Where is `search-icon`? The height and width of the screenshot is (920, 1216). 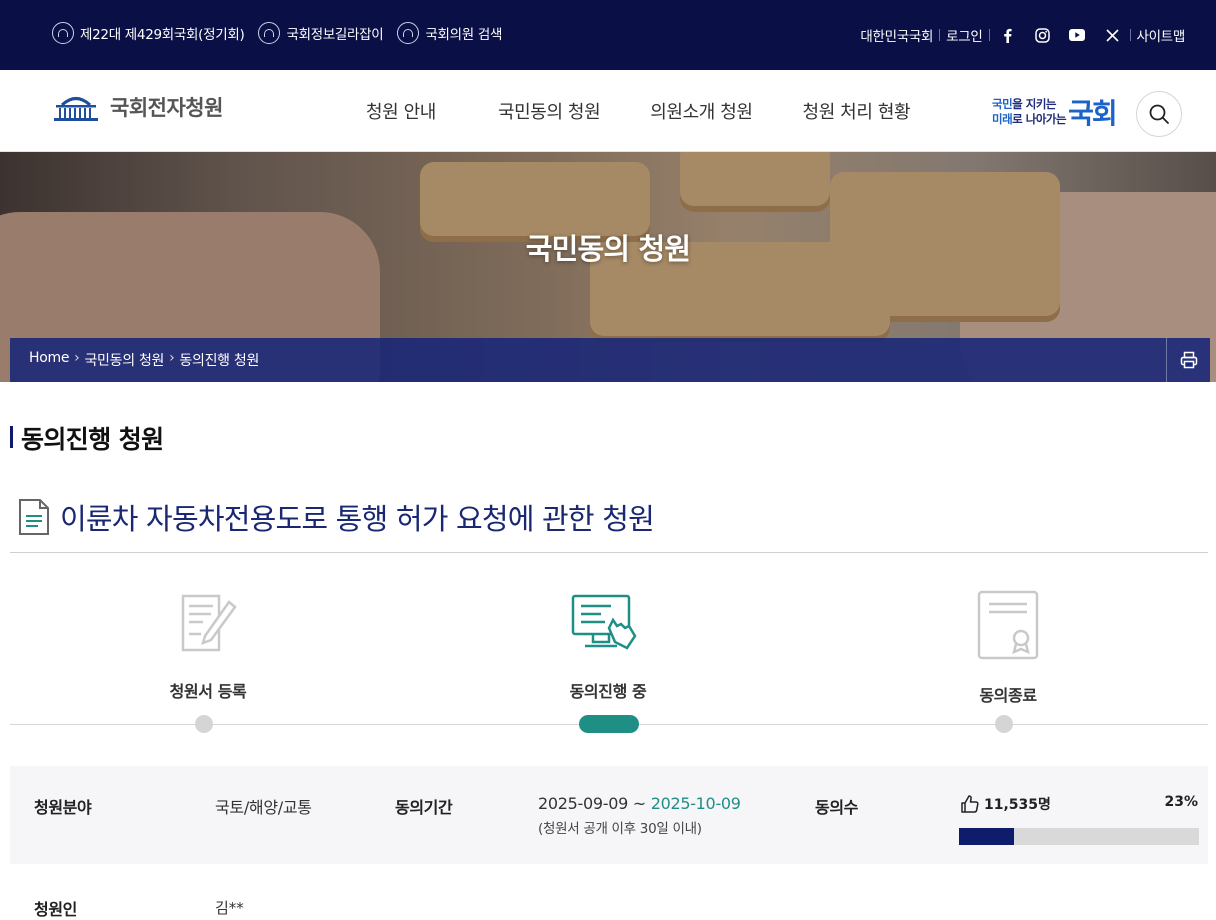
search-icon is located at coordinates (1159, 114).